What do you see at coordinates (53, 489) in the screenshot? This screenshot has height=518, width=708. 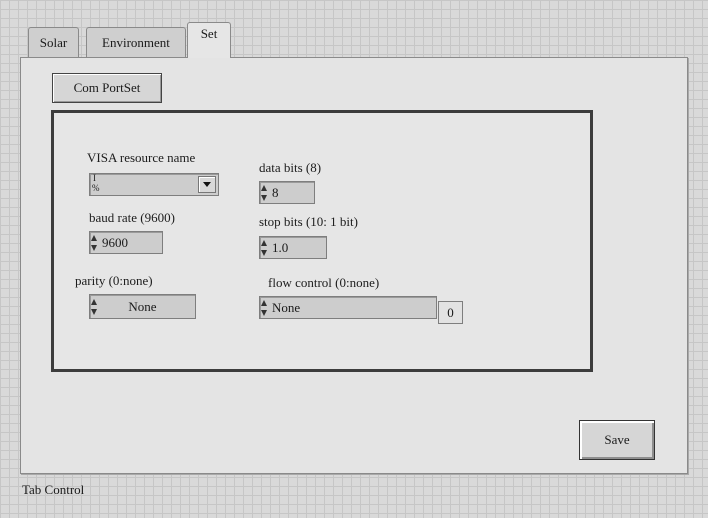 I see `tab-control-caption: Tab Control` at bounding box center [53, 489].